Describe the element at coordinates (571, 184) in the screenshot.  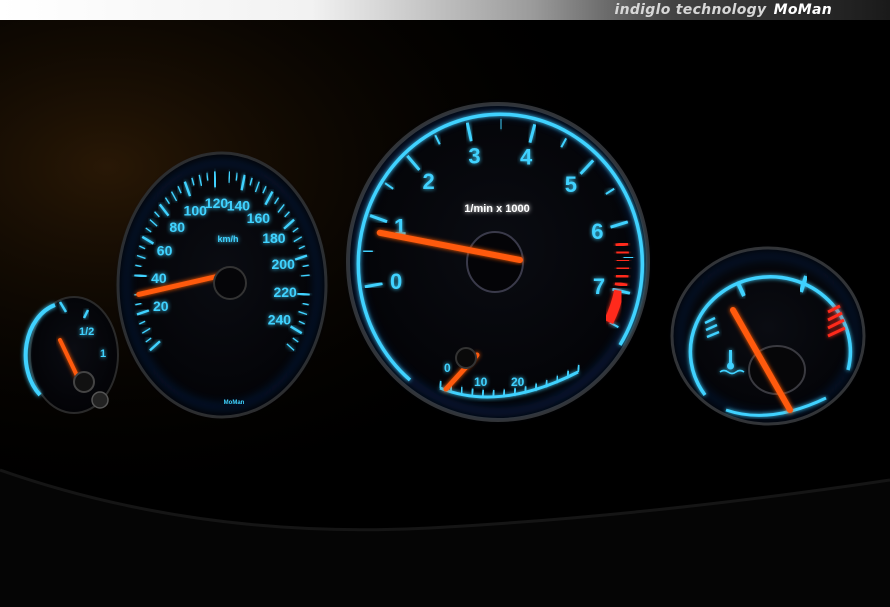
I see `tacho-label: 5` at that location.